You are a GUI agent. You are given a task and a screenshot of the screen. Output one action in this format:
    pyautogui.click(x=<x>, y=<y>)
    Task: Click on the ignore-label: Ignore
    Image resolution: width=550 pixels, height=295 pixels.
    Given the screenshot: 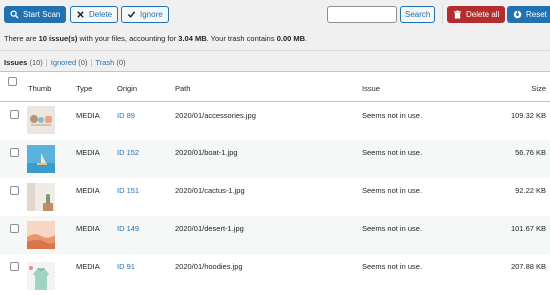 What is the action you would take?
    pyautogui.click(x=151, y=14)
    